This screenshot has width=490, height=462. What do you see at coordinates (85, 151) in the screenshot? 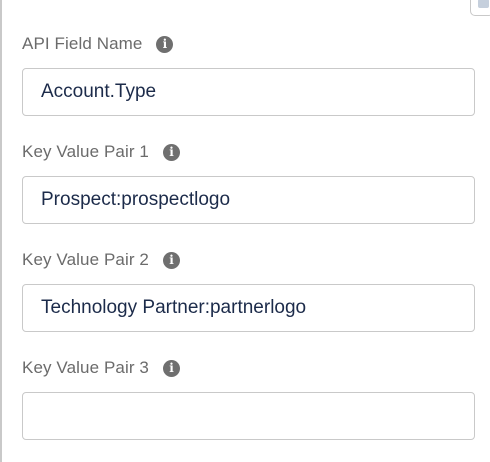
I see `key-value-pair-1-label: Key Value Pair 1` at bounding box center [85, 151].